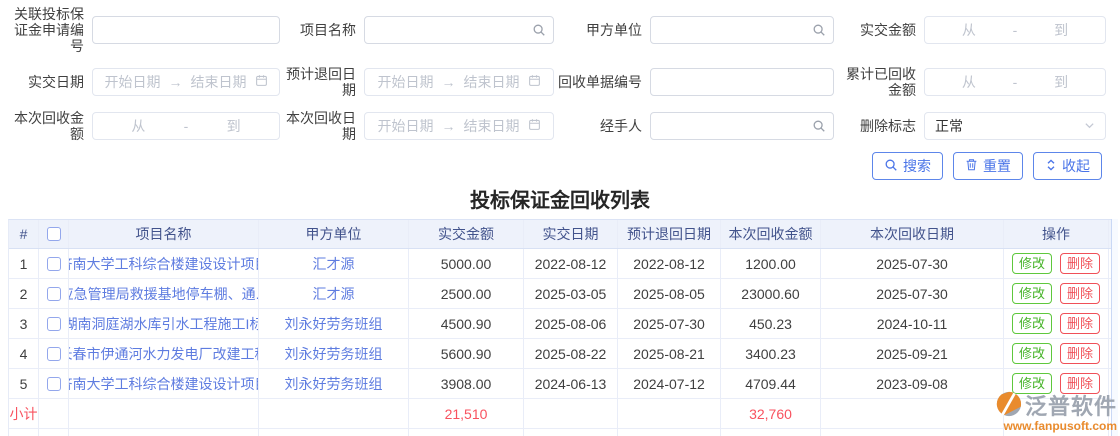 This screenshot has height=436, width=1120. What do you see at coordinates (888, 126) in the screenshot?
I see `delete-flag-label: 删除标志` at bounding box center [888, 126].